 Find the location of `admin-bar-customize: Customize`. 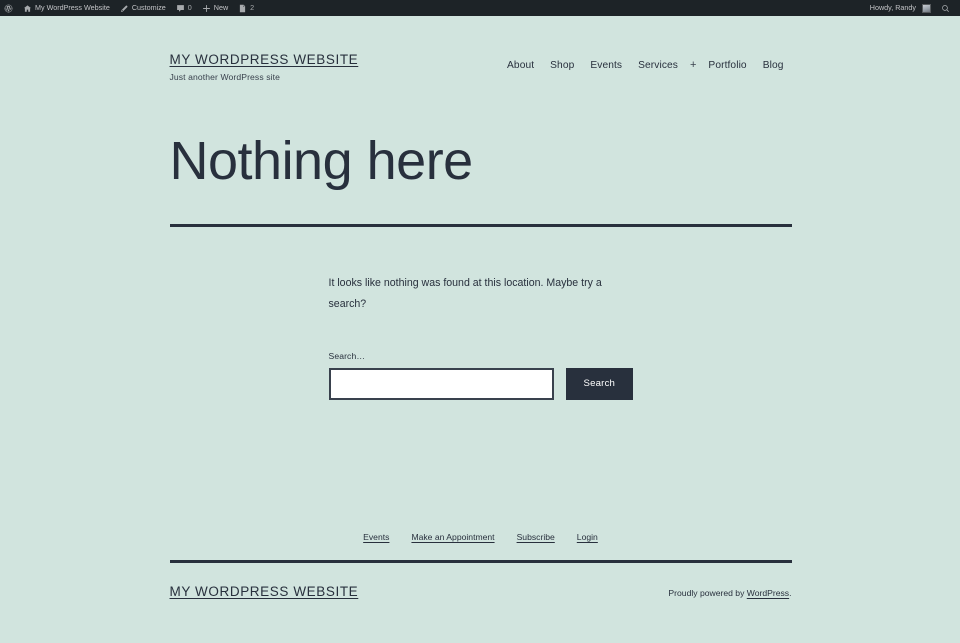

admin-bar-customize: Customize is located at coordinates (143, 8).